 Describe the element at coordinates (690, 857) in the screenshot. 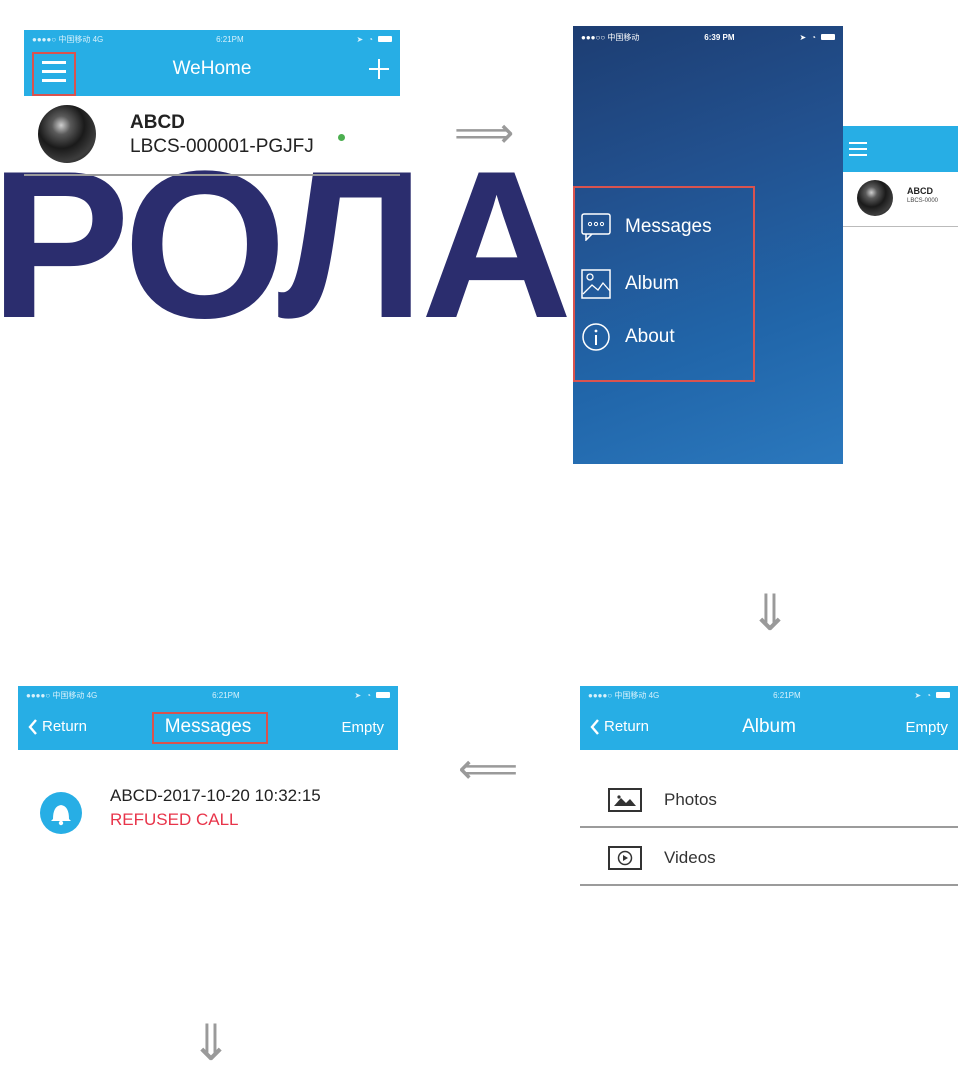

I see `album-item-label: Videos` at that location.